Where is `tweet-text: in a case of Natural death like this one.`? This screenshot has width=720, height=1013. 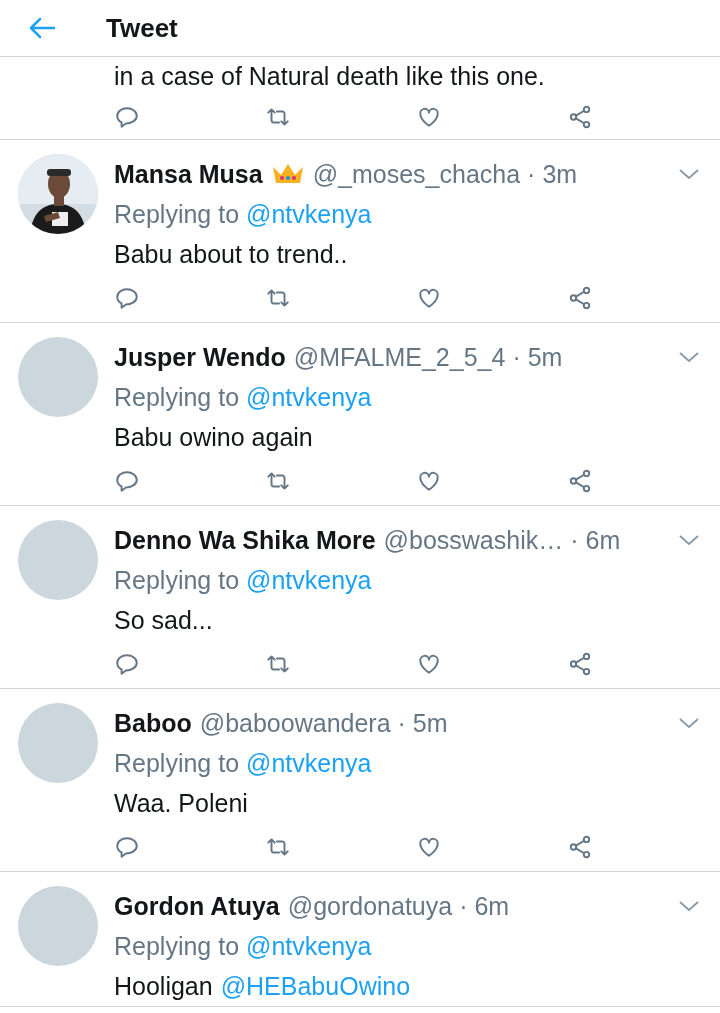 tweet-text: in a case of Natural death like this one. is located at coordinates (330, 76).